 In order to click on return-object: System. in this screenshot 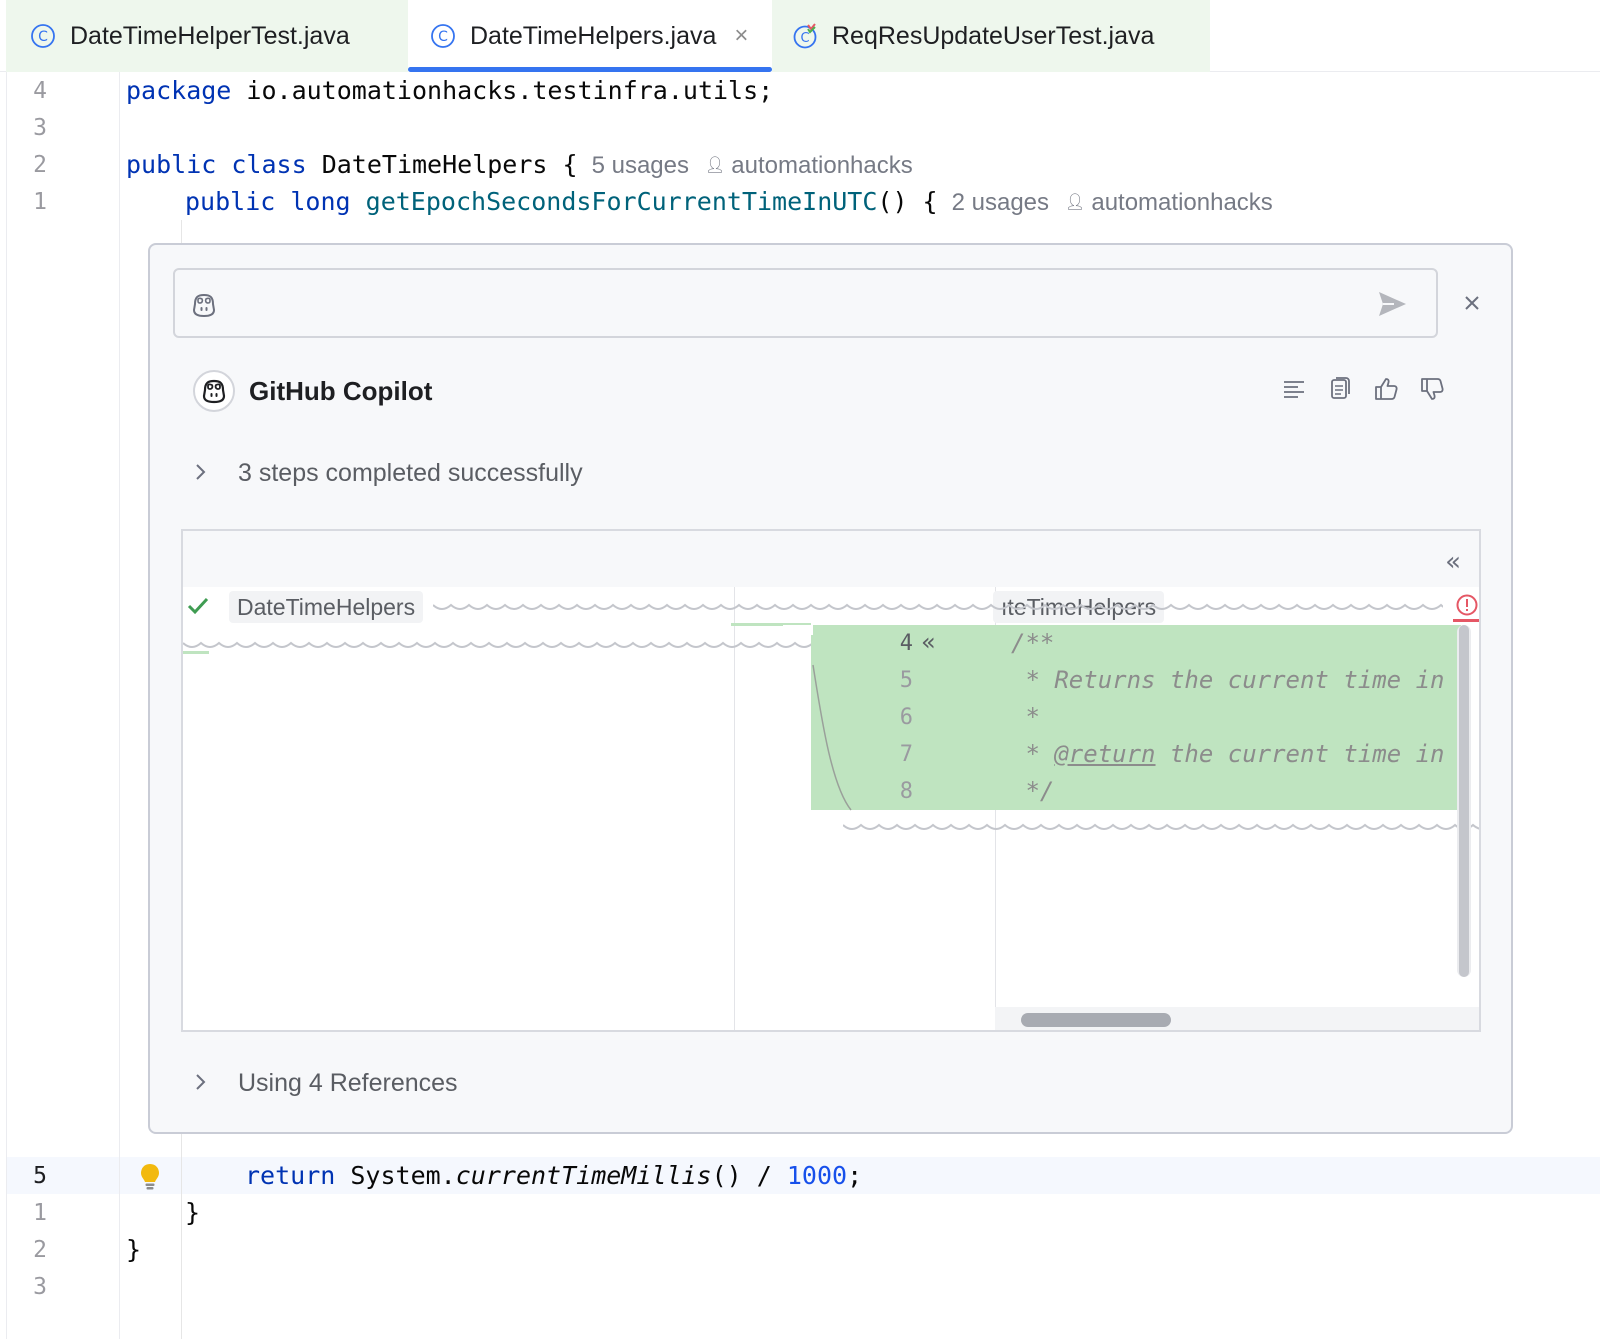, I will do `click(395, 1175)`.